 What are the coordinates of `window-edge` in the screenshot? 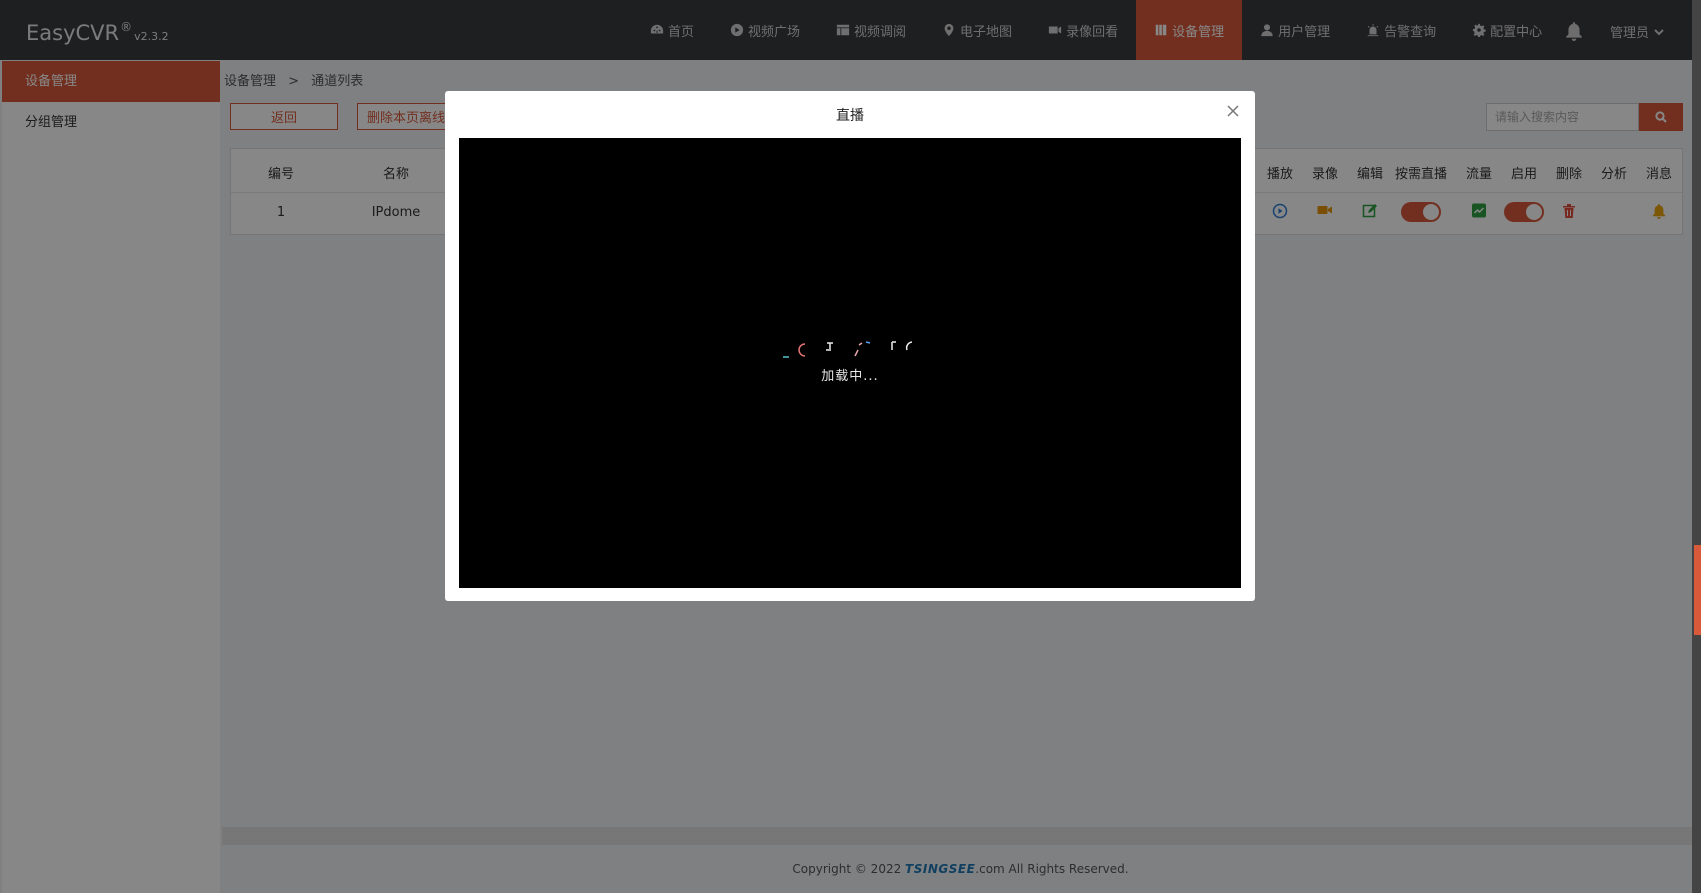 It's located at (1696, 446).